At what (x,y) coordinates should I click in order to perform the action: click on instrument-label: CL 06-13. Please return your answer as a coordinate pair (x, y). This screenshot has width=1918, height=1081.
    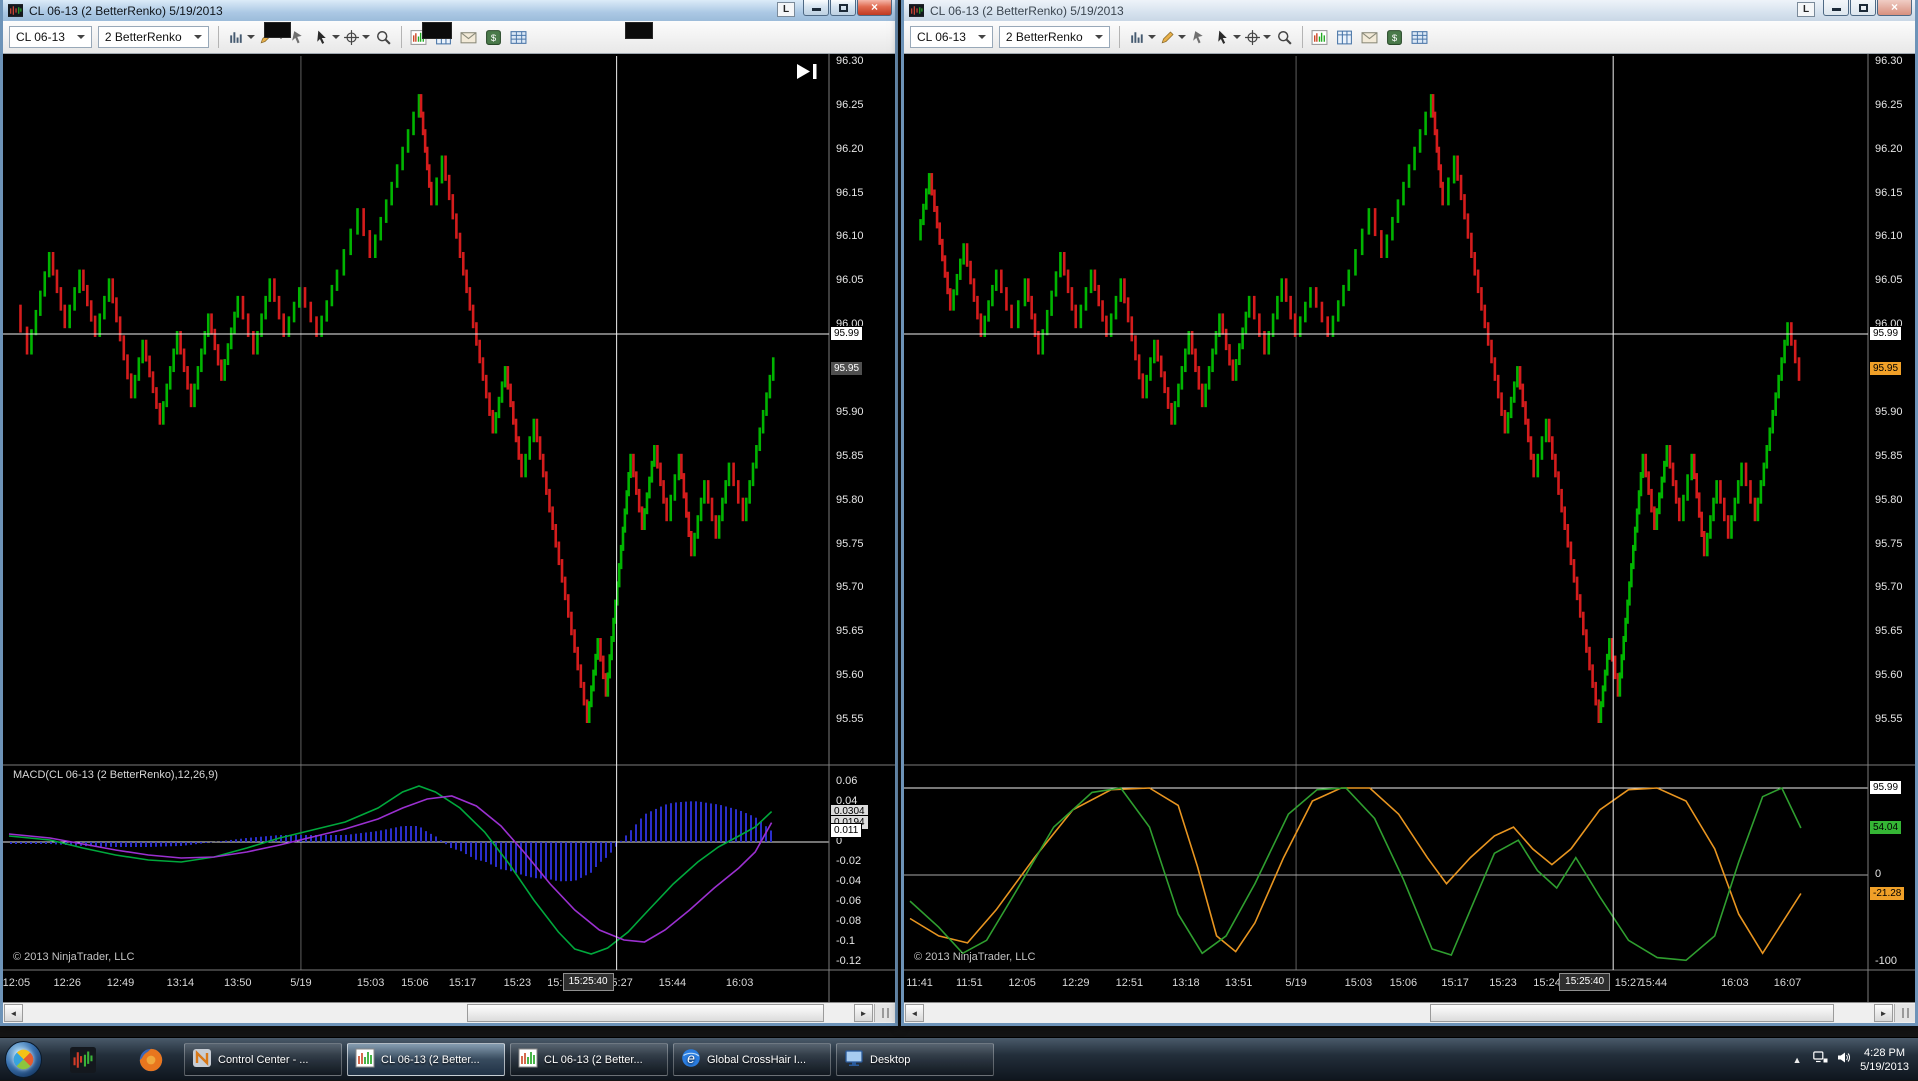
    Looking at the image, I should click on (941, 37).